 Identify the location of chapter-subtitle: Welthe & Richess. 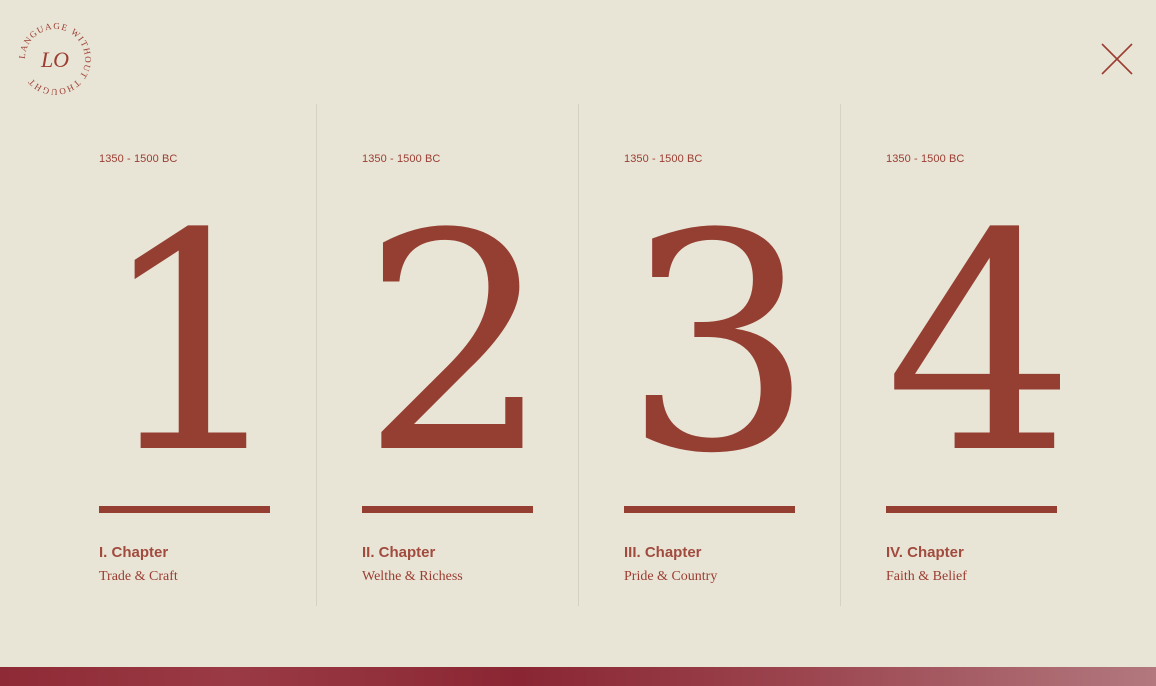
(412, 576).